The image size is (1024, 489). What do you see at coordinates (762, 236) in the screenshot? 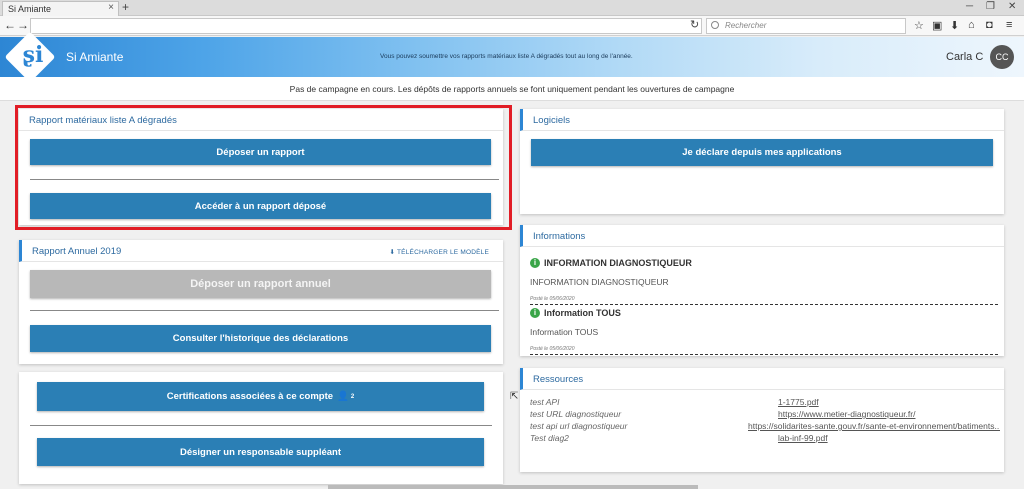
I see `card-title: Informations` at bounding box center [762, 236].